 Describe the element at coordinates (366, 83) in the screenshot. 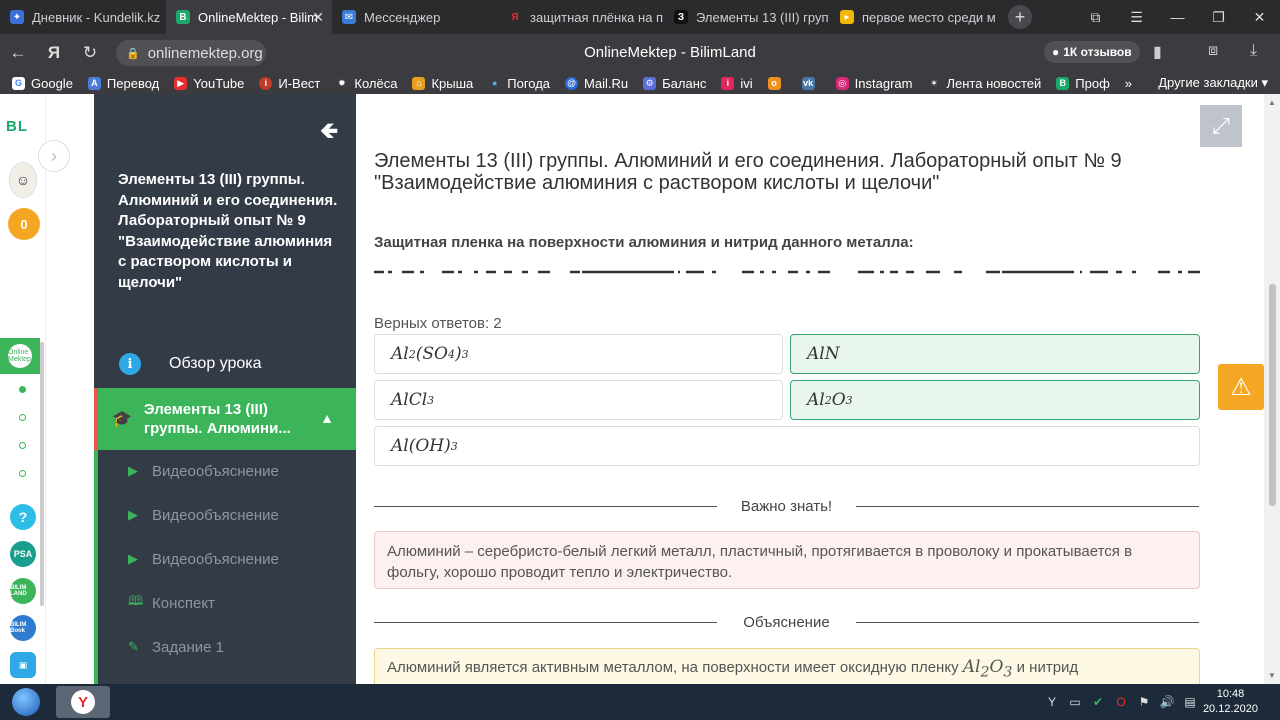

I see `bookmark-kolesa: ✹ Колёса` at that location.